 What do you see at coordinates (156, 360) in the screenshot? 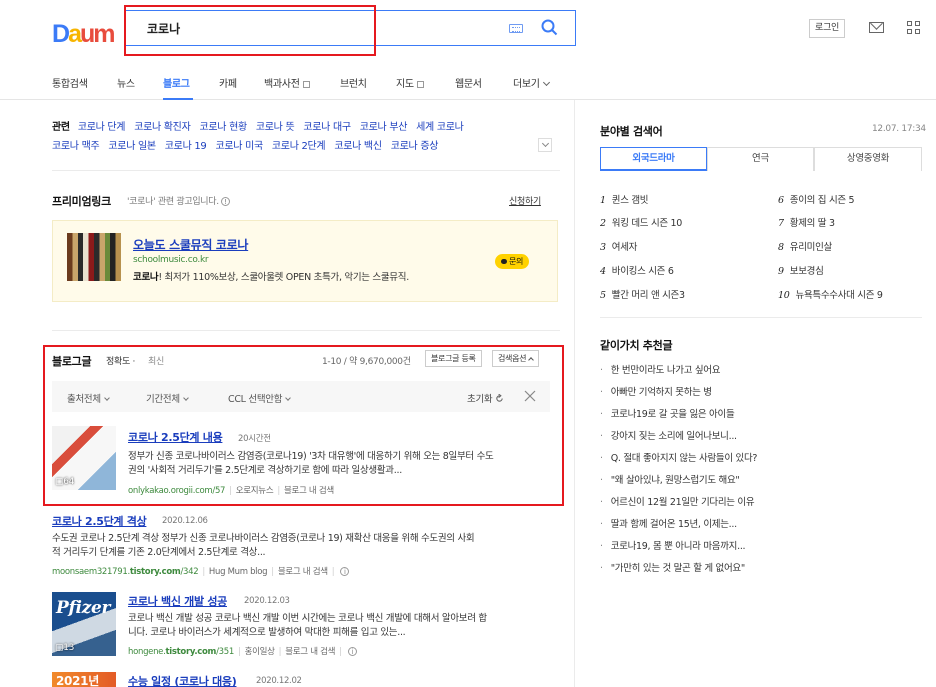
I see `sort-latest: 최신` at bounding box center [156, 360].